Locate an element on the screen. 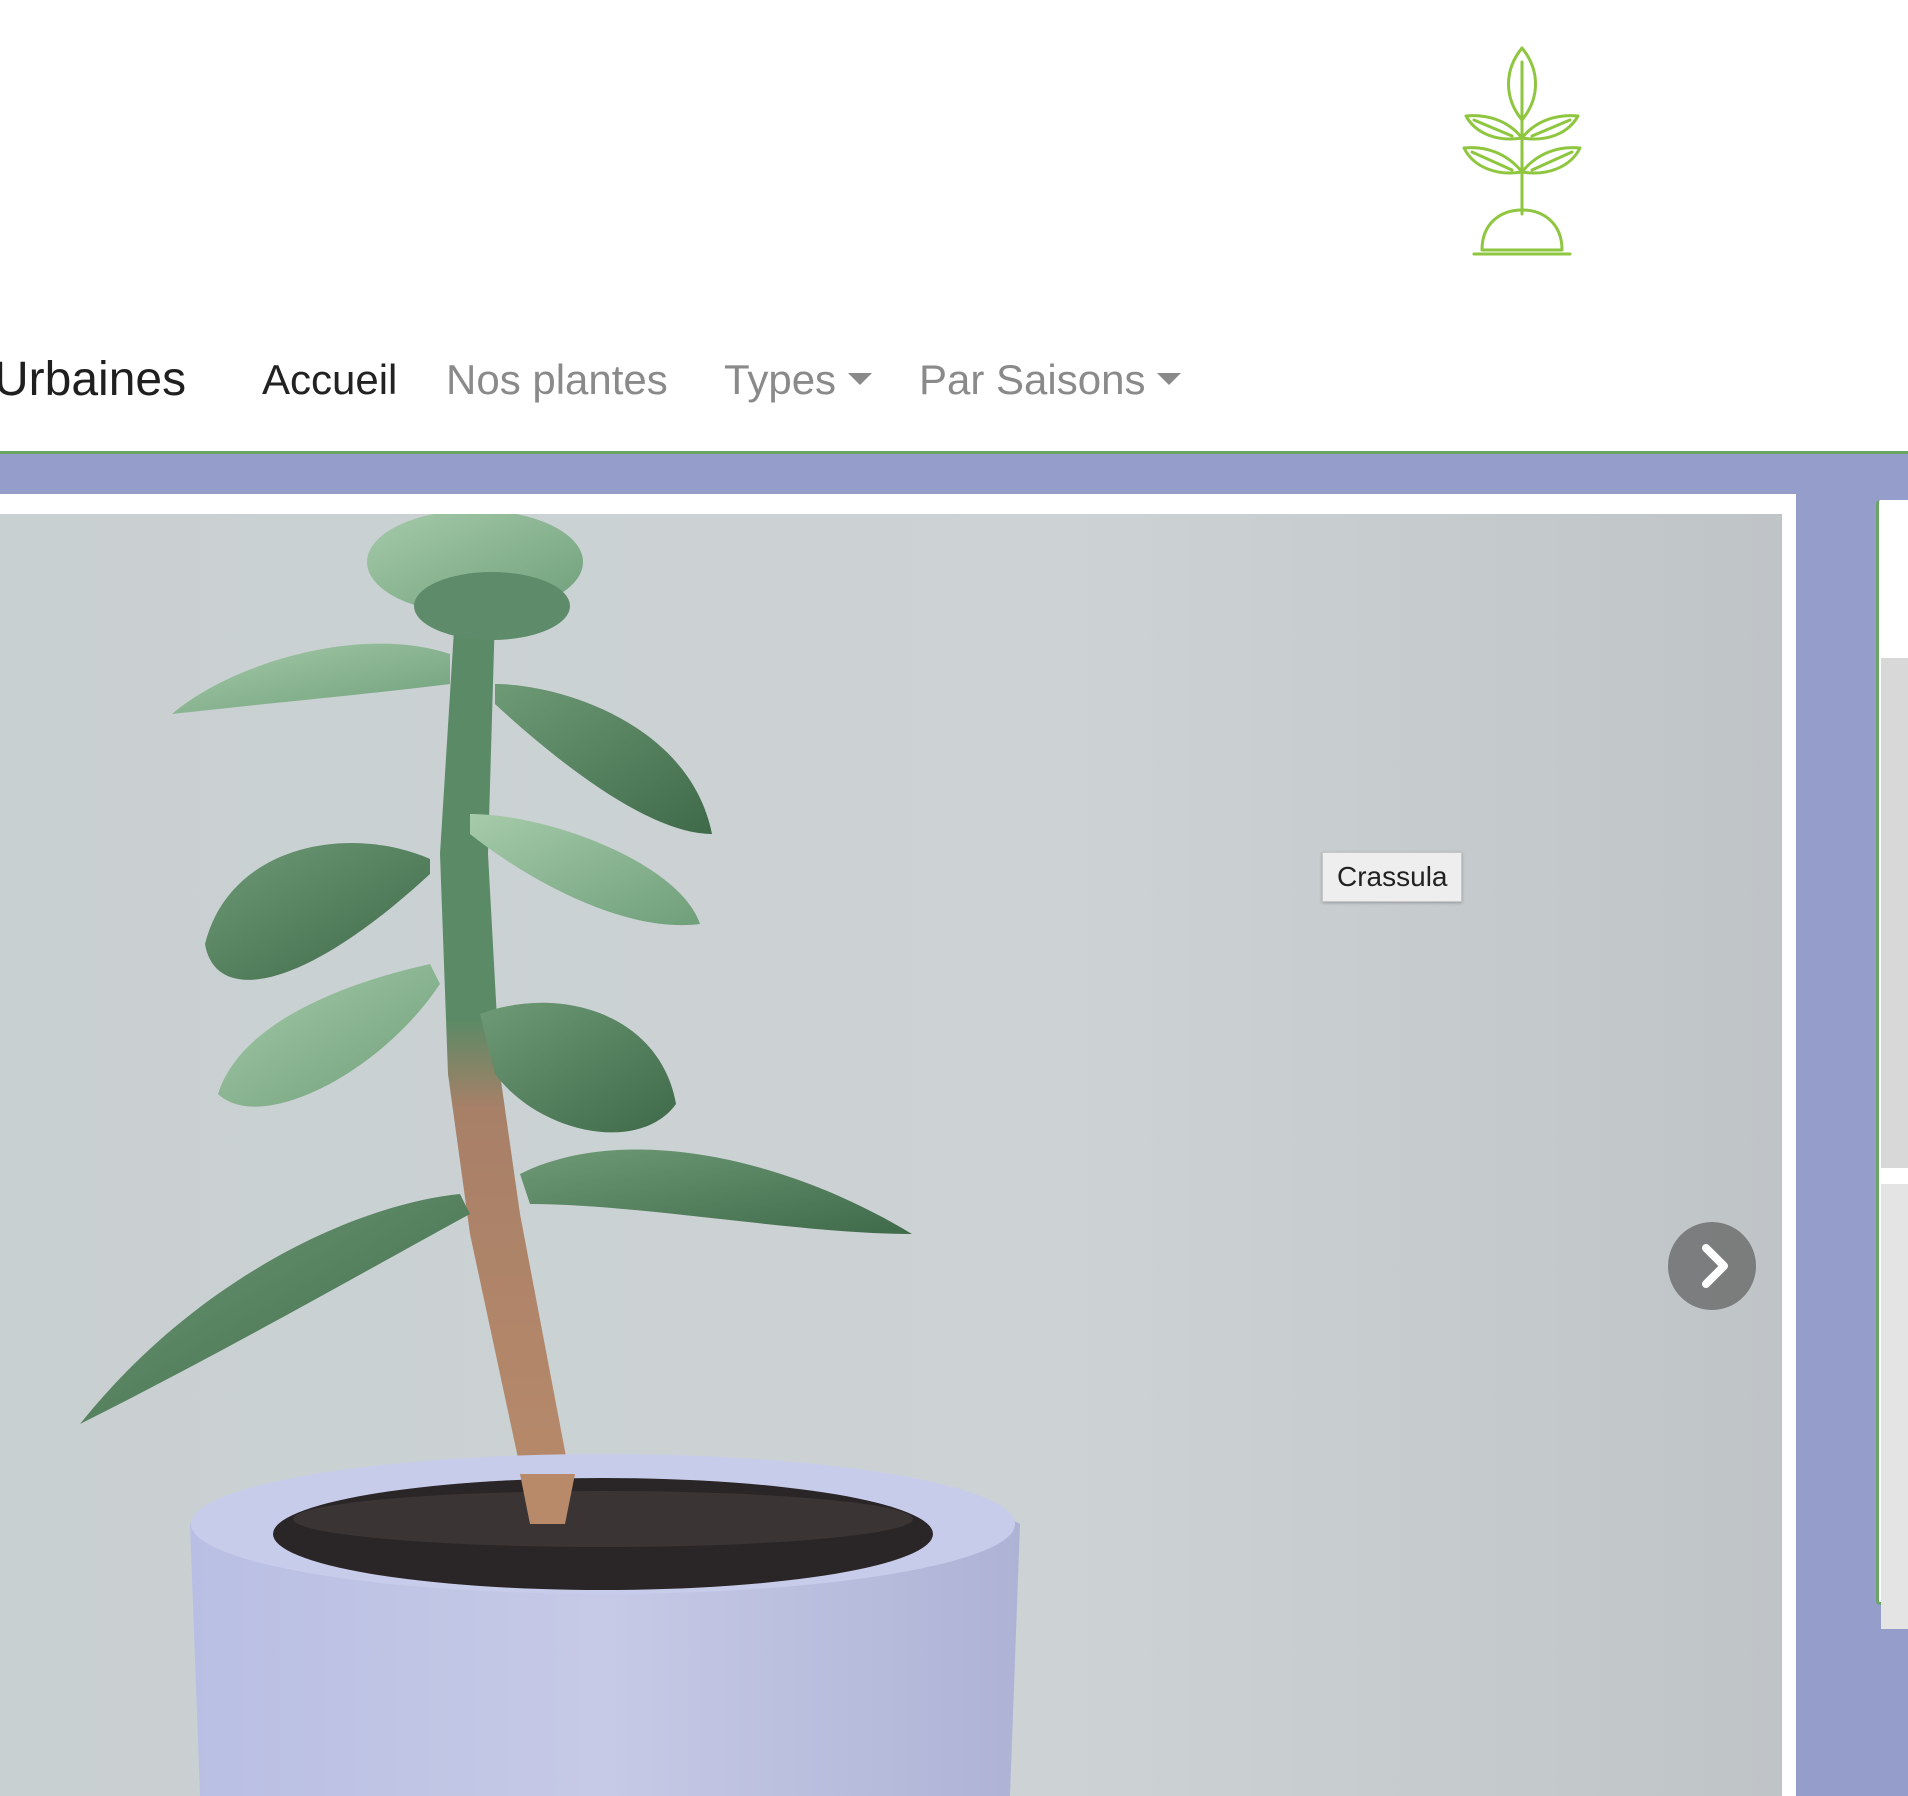  slide-tooltip: Crassula is located at coordinates (1392, 877).